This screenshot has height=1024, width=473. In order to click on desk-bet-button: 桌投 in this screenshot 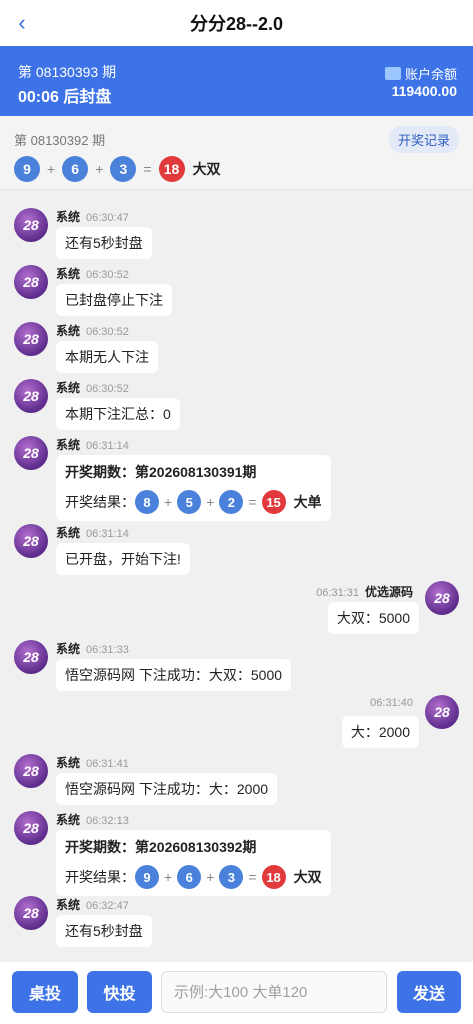, I will do `click(45, 992)`.